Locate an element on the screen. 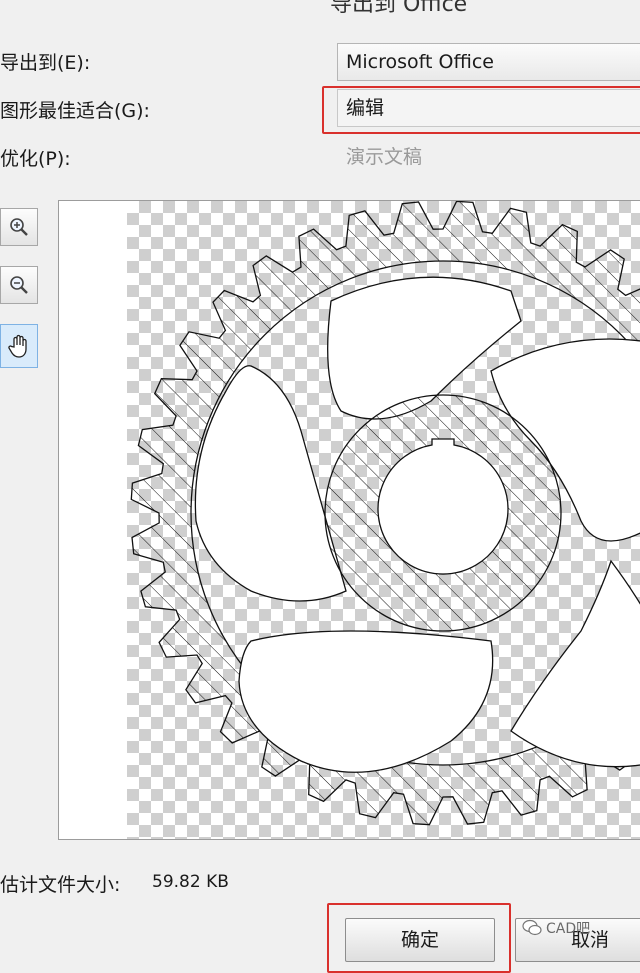 This screenshot has height=973, width=640. export-to-label: 导出到(E): is located at coordinates (45, 63).